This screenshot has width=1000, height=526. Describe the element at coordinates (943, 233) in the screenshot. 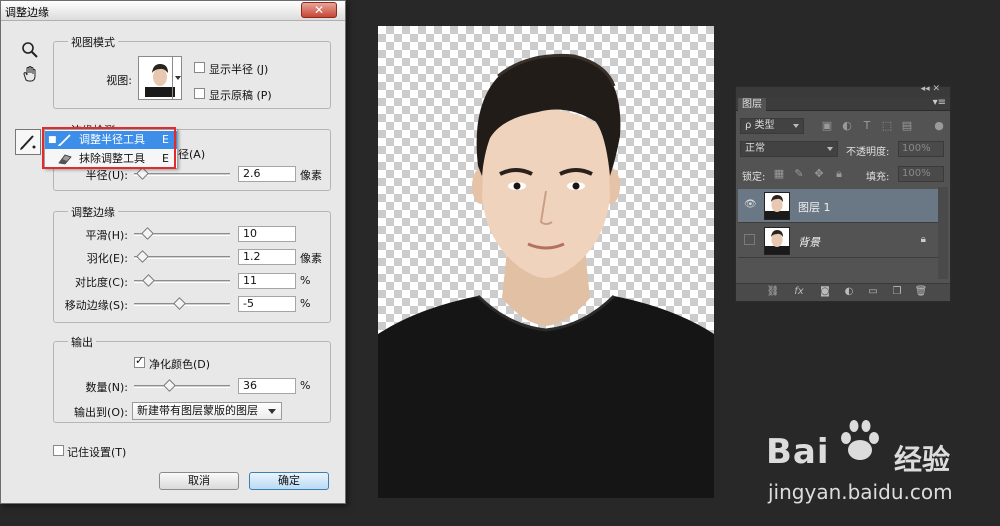

I see `layers-scrollbar` at that location.